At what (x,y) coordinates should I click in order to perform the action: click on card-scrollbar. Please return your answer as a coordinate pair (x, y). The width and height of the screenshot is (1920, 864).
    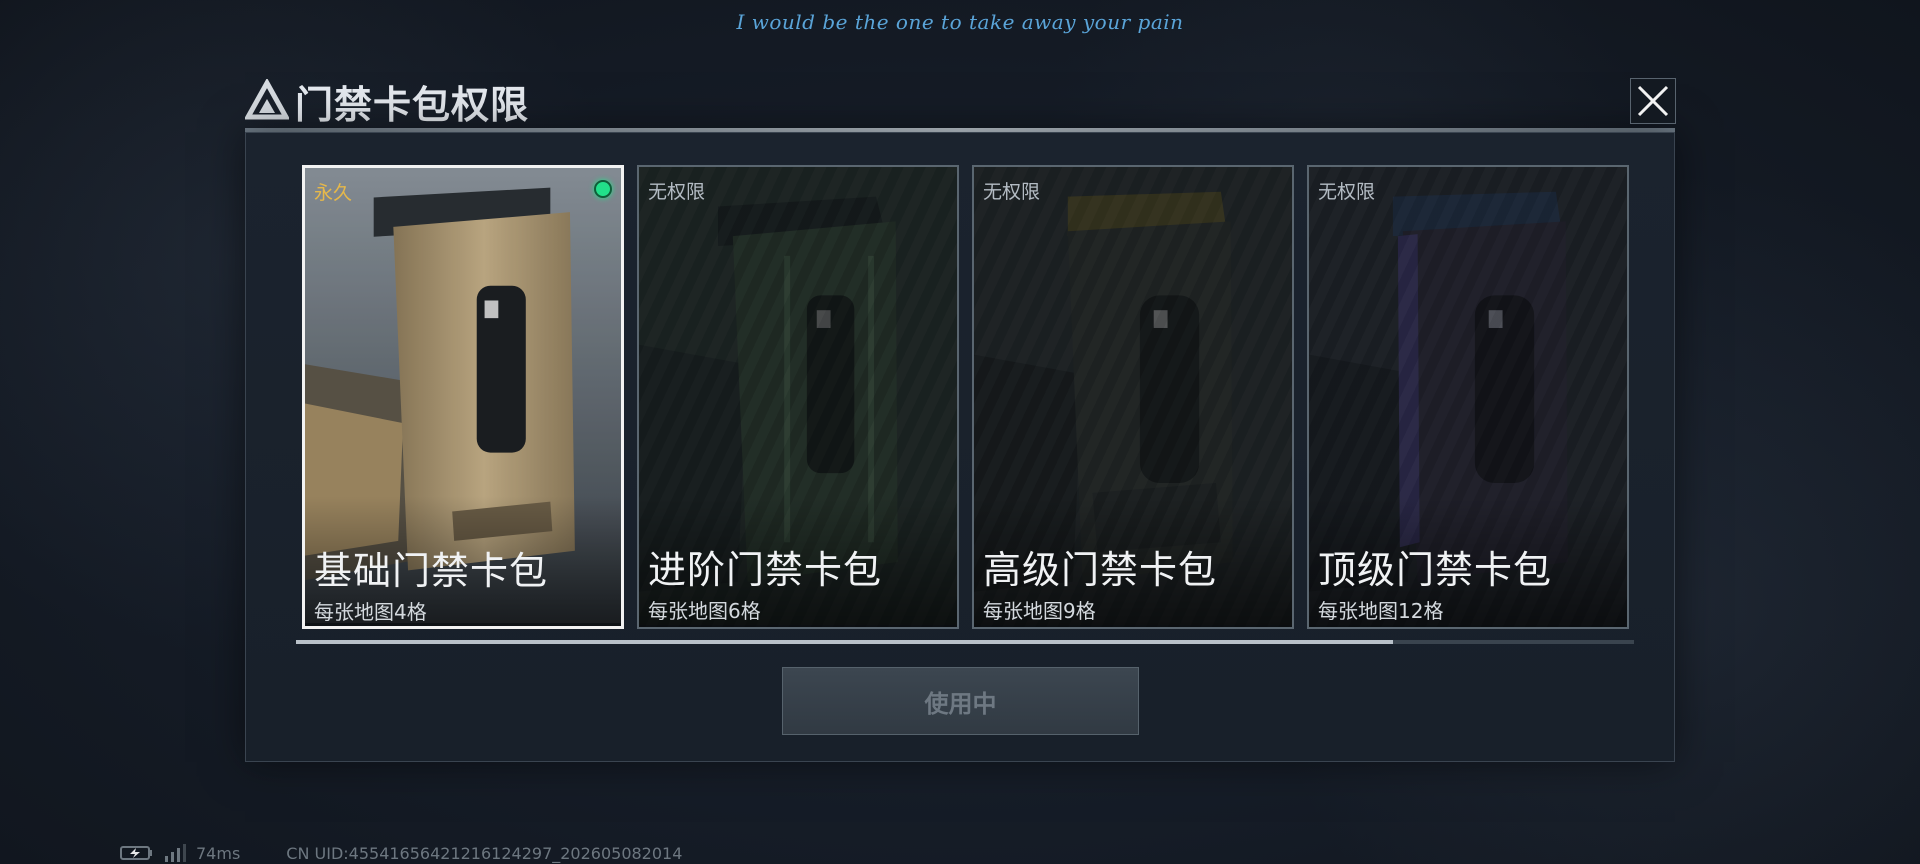
    Looking at the image, I should click on (965, 642).